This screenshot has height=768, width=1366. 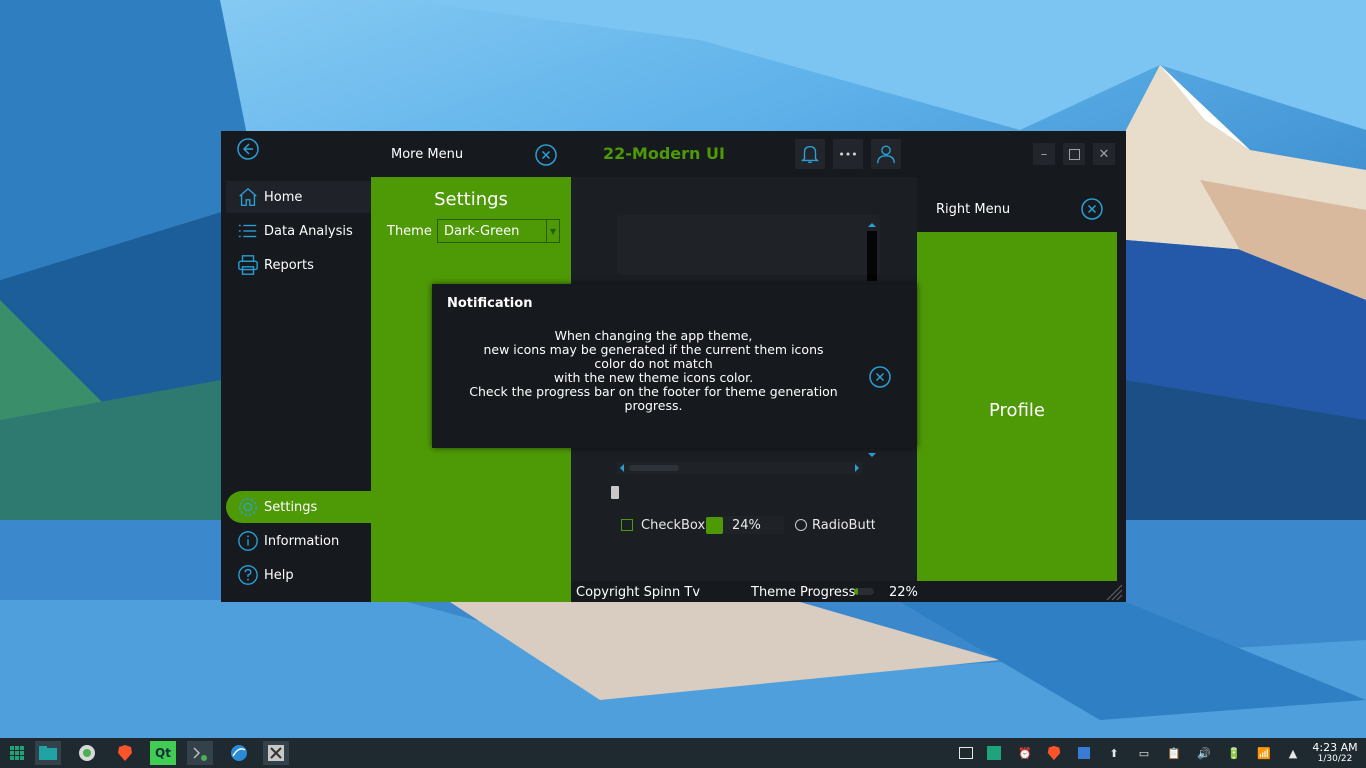 I want to click on globe-icon, so click(x=239, y=753).